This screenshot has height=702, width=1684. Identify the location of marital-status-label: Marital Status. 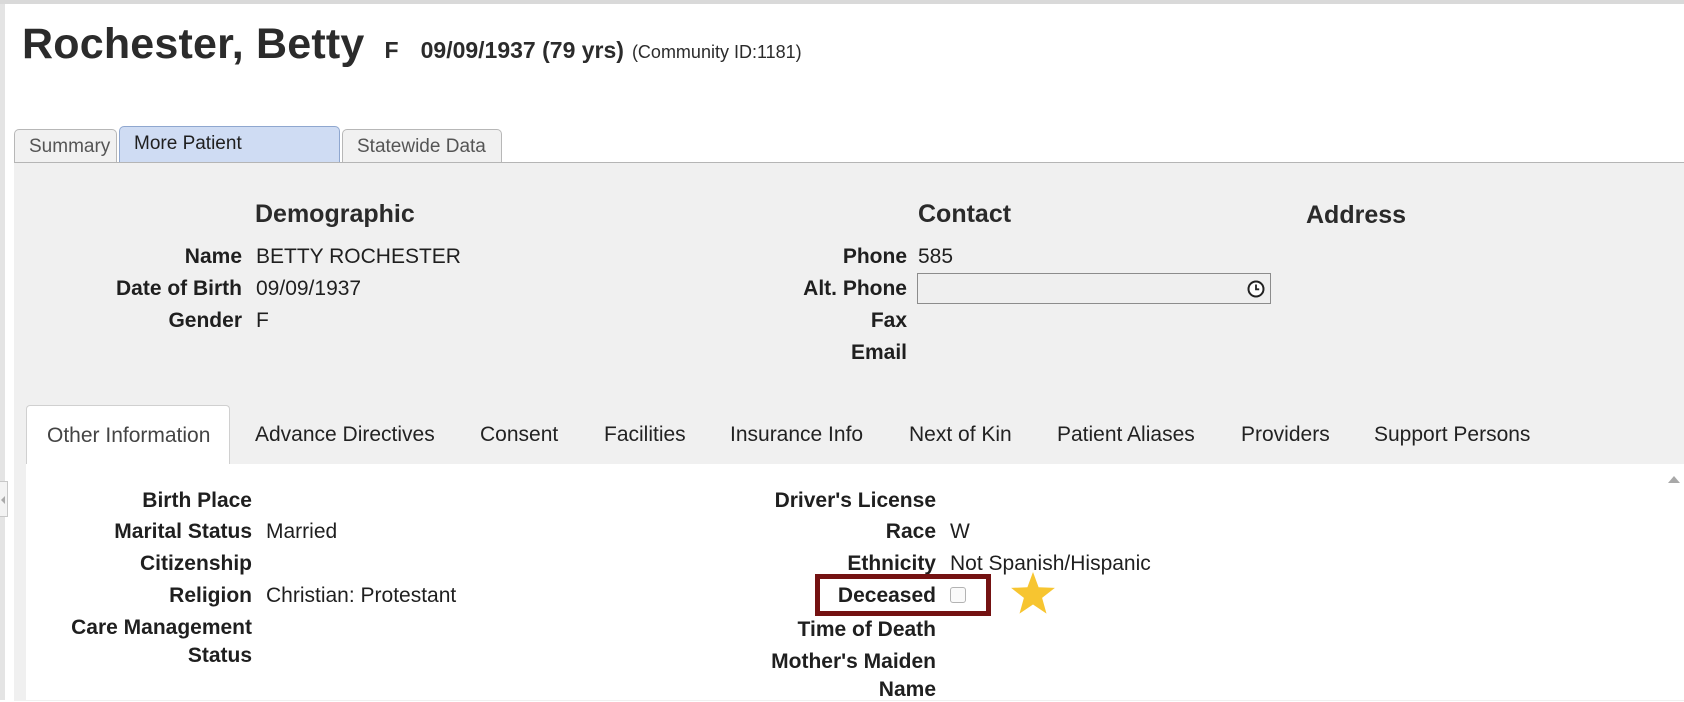
(183, 531).